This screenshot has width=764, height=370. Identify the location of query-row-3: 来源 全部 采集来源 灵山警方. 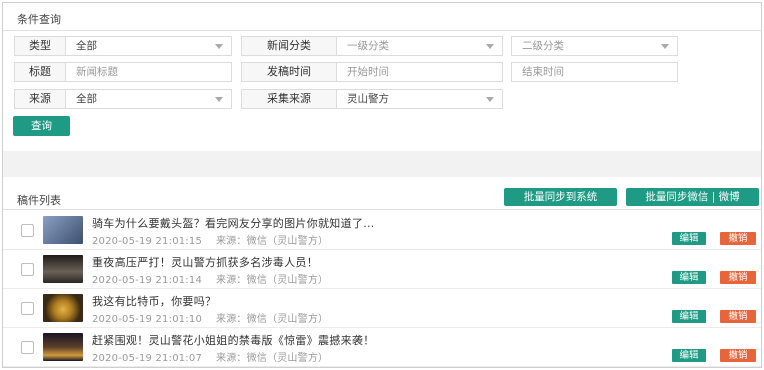
(382, 99).